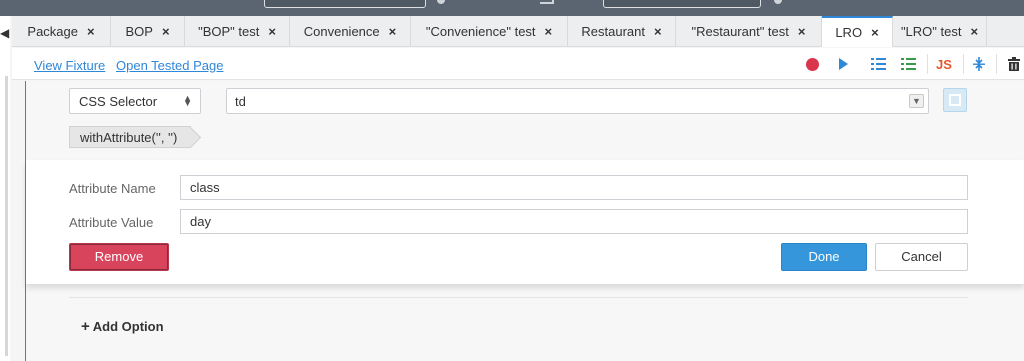 The height and width of the screenshot is (361, 1024). I want to click on tab-bop: BOP ×, so click(148, 31).